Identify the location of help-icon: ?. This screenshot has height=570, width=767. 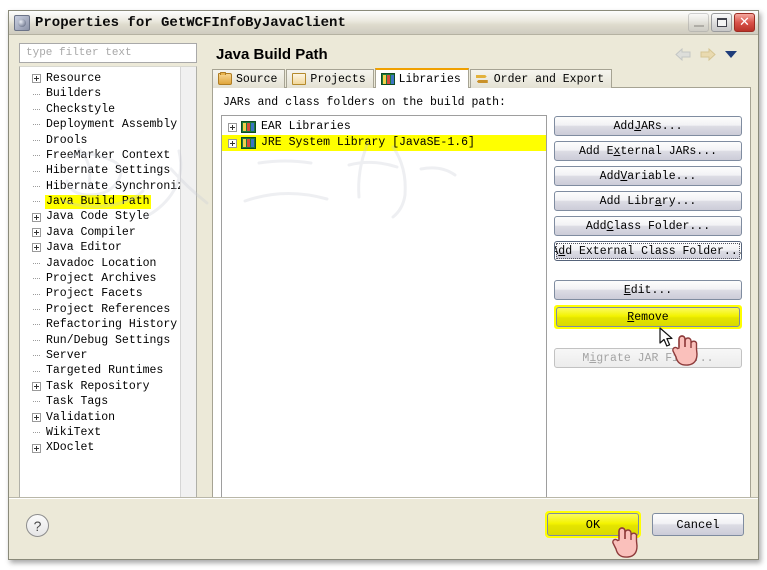
(37, 525).